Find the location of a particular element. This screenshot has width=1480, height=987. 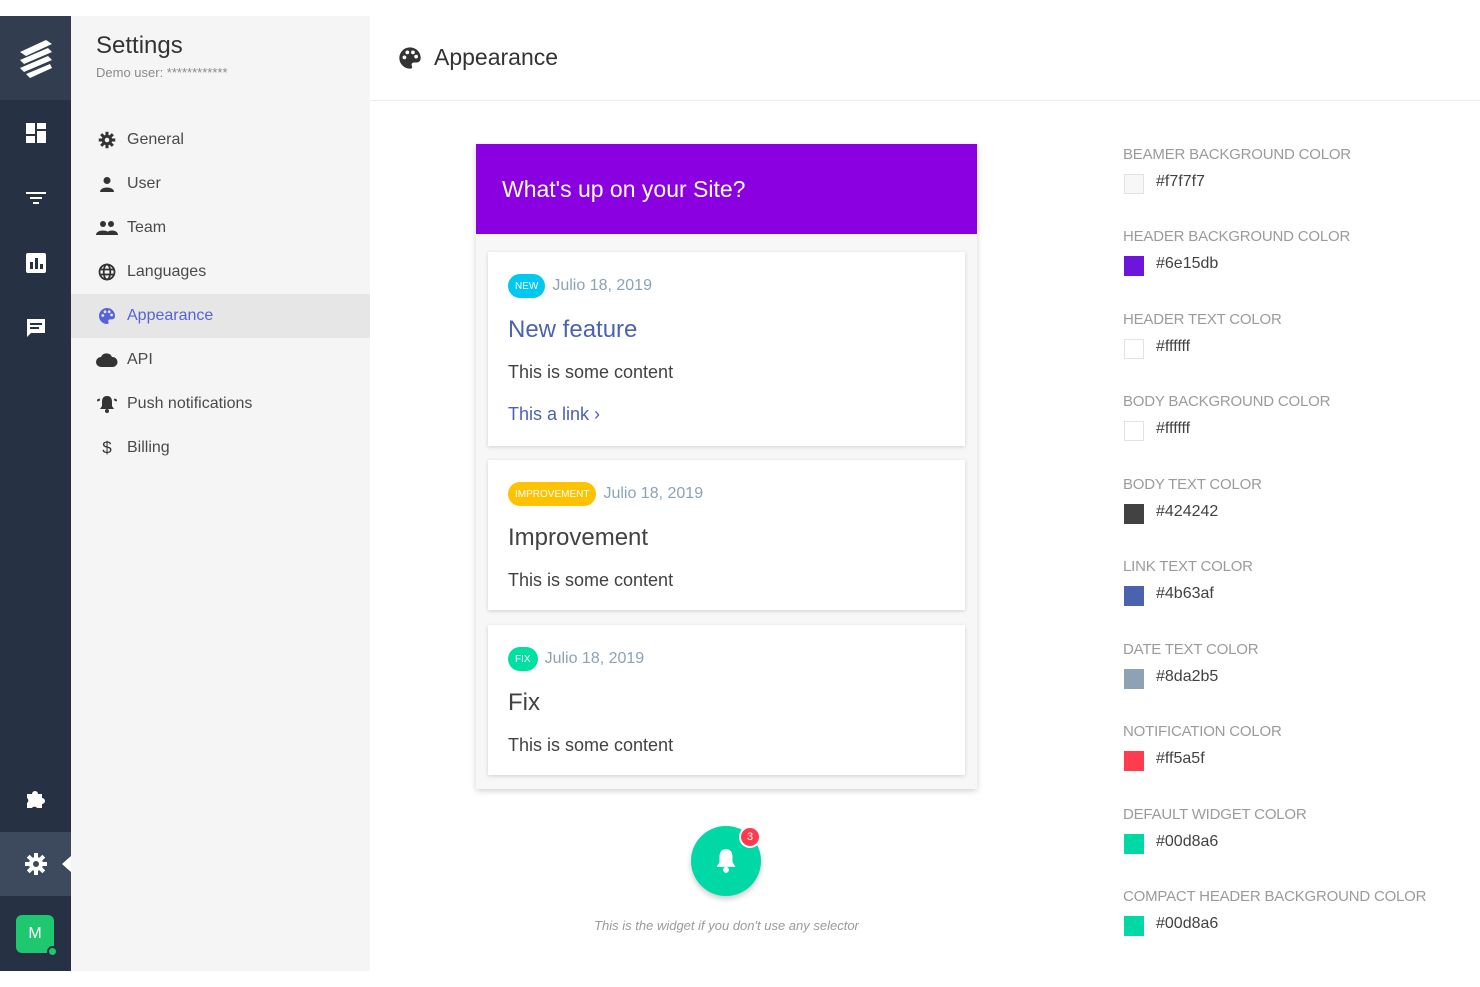

sidebar-item-label: User is located at coordinates (144, 183).